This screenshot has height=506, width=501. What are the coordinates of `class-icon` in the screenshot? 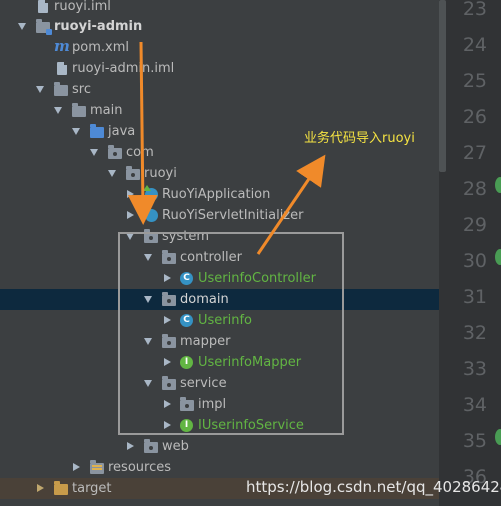 It's located at (151, 215).